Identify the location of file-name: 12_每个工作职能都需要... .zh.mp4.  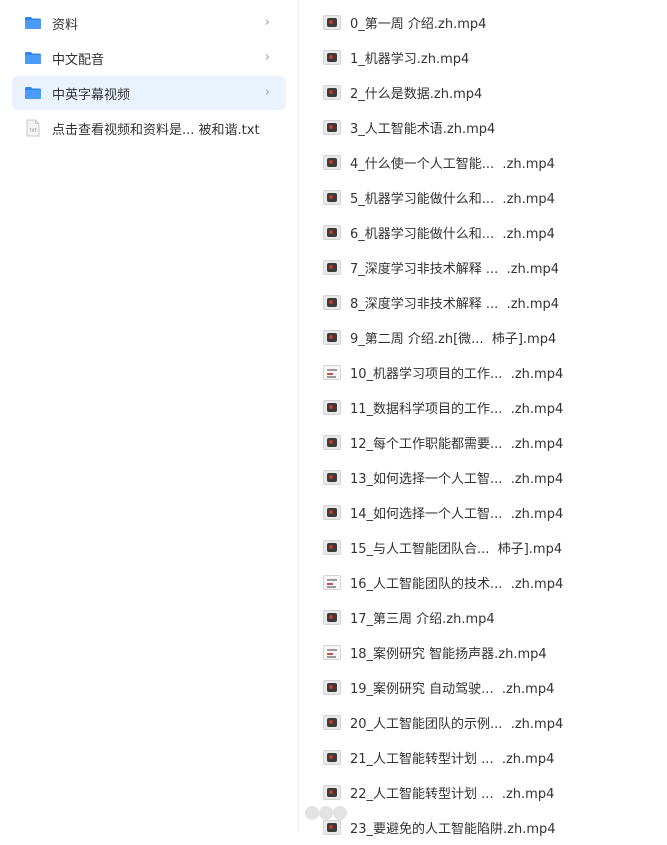
(457, 444).